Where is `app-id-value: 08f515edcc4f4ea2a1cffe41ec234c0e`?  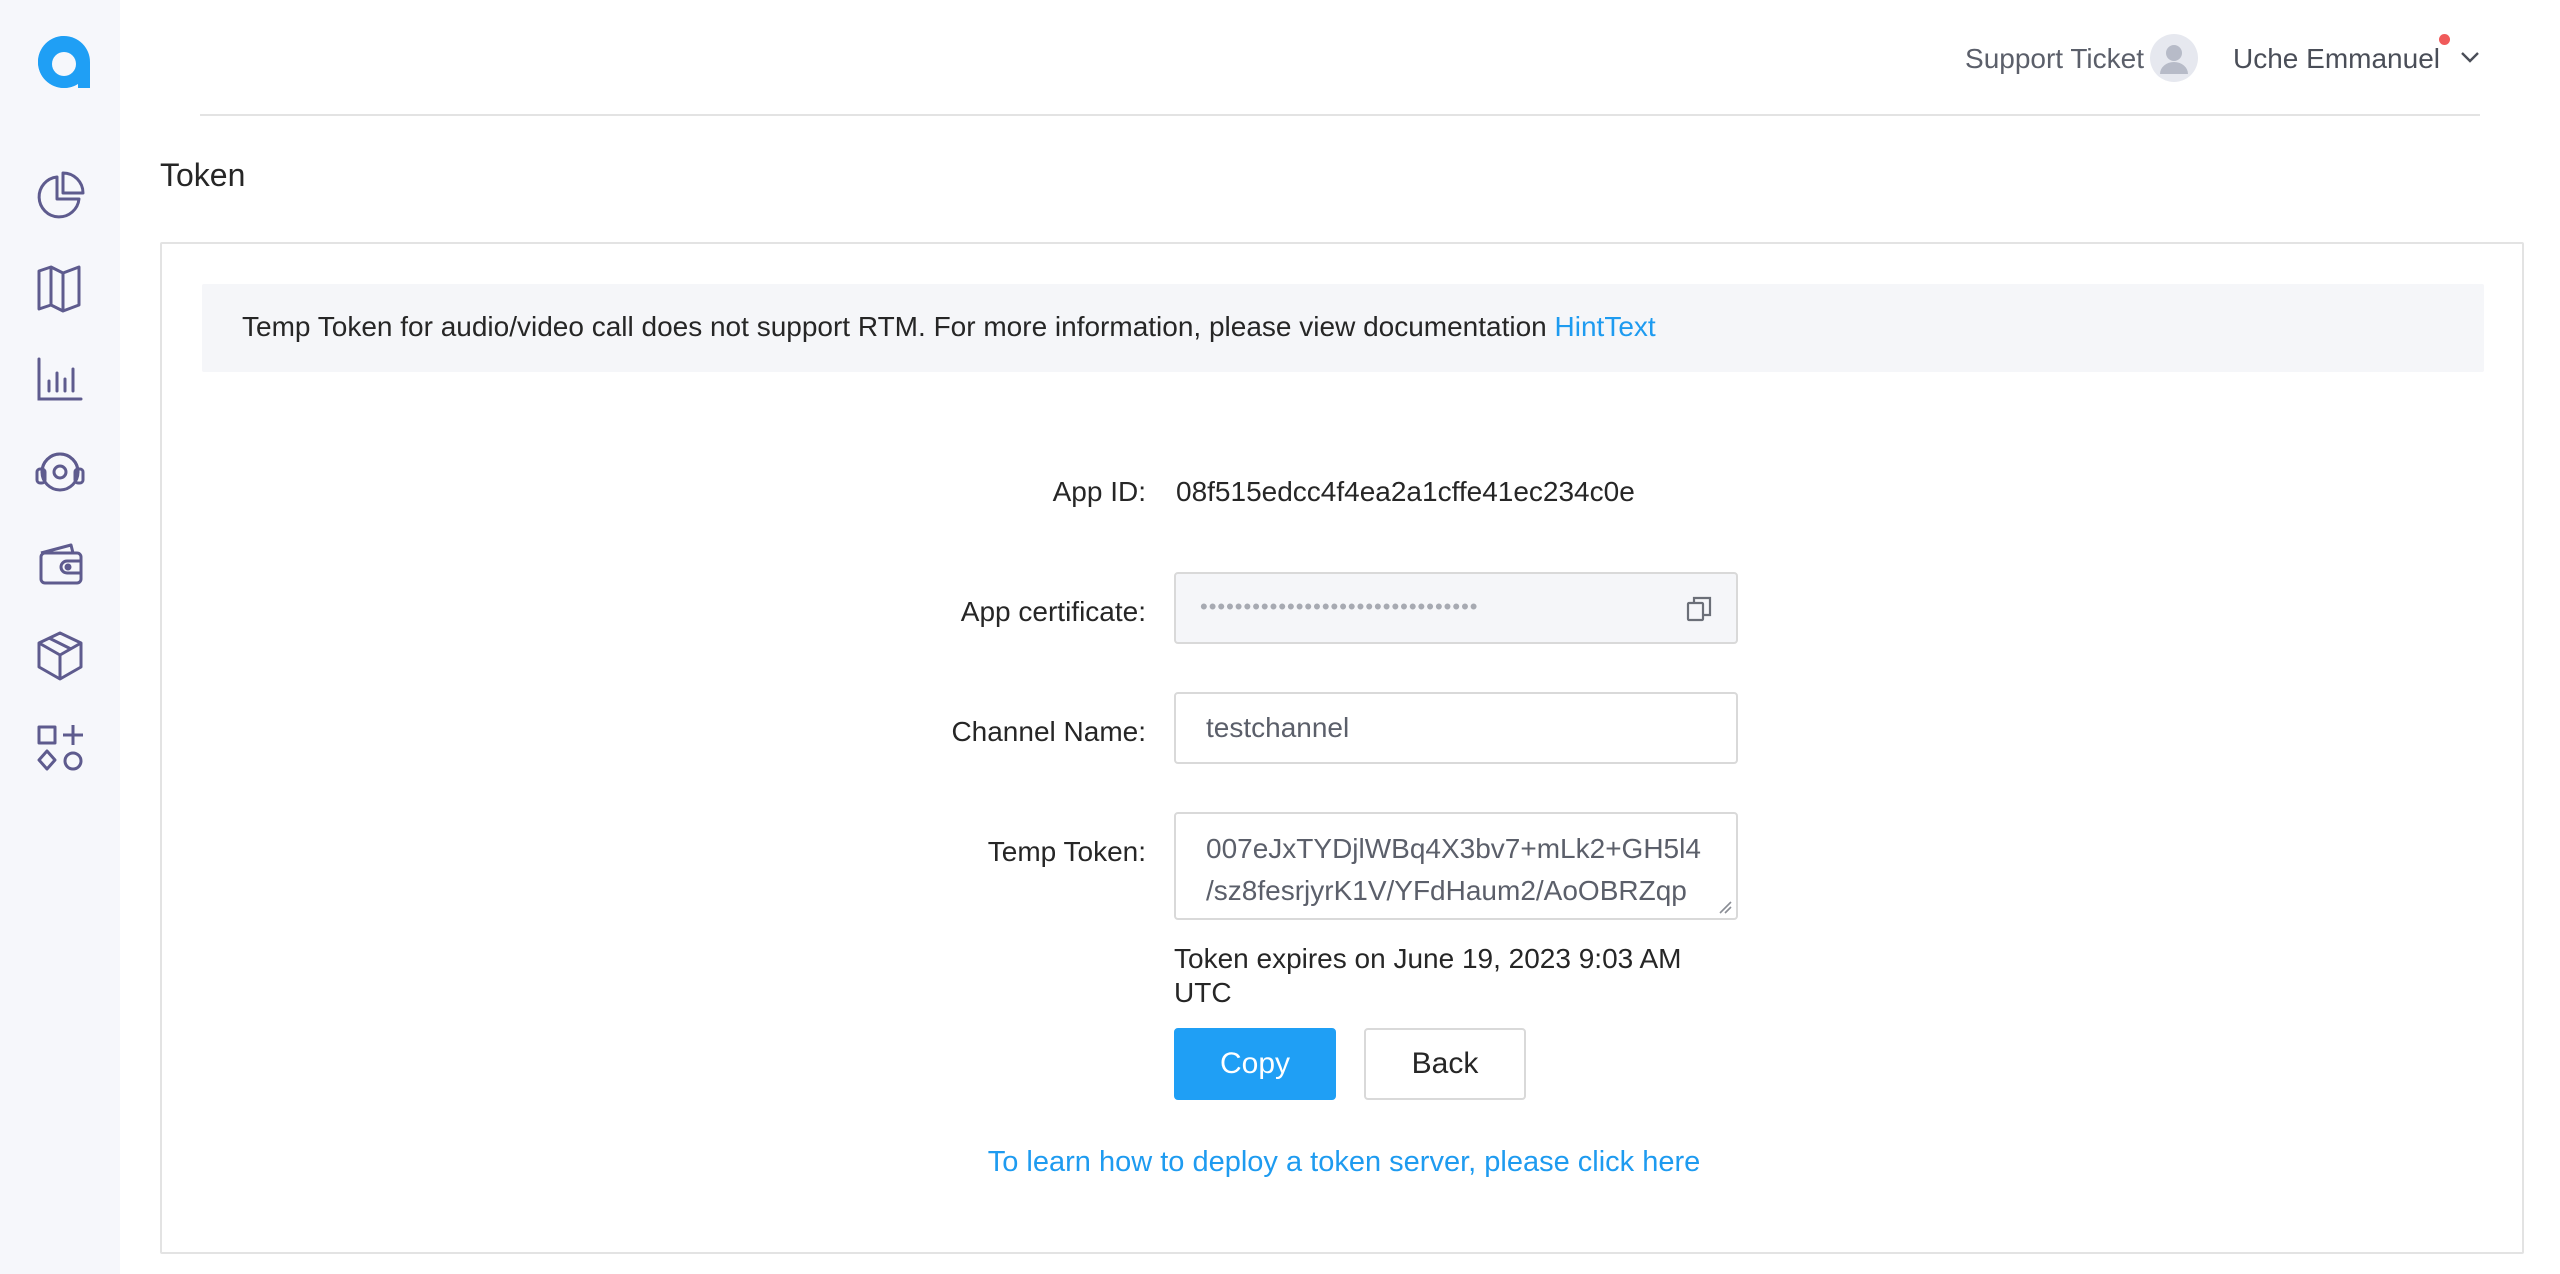
app-id-value: 08f515edcc4f4ea2a1cffe41ec234c0e is located at coordinates (1405, 491).